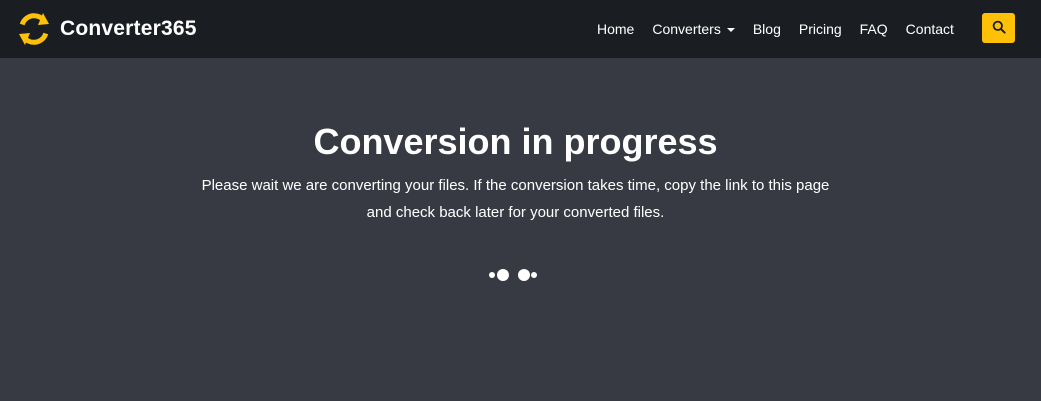 Image resolution: width=1041 pixels, height=401 pixels. What do you see at coordinates (128, 28) in the screenshot?
I see `brand-name: Converter365` at bounding box center [128, 28].